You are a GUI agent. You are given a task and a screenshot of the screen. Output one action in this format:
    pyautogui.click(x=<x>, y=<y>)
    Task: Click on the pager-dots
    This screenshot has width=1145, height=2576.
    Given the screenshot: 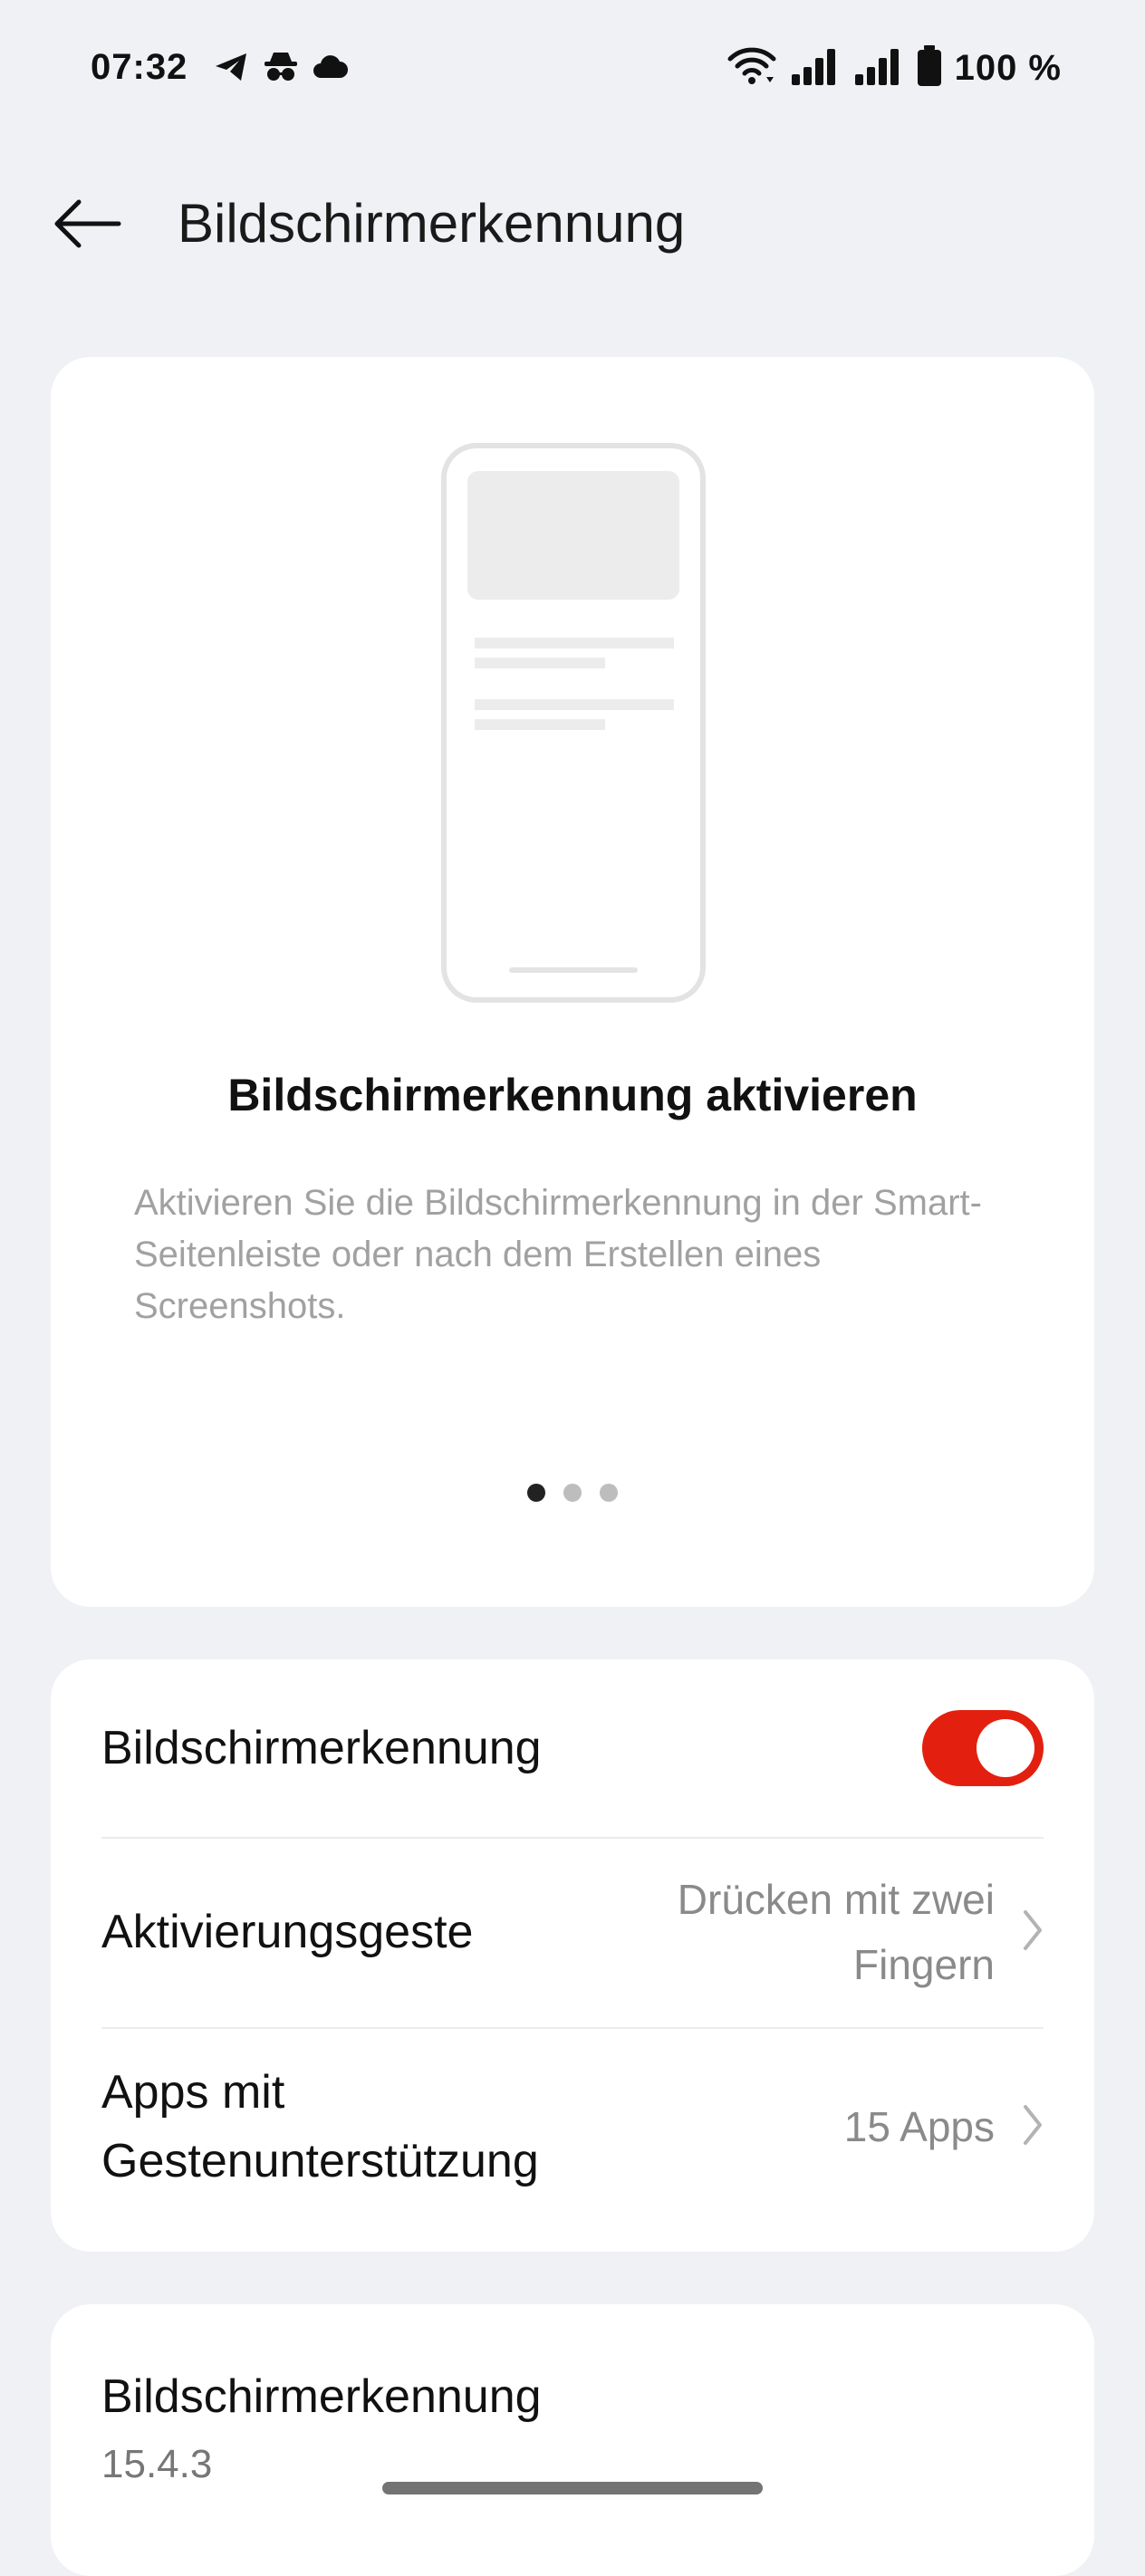 What is the action you would take?
    pyautogui.click(x=572, y=1493)
    